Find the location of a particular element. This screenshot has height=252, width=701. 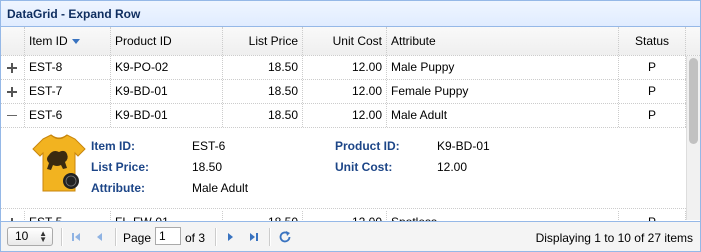

page-size-select: 10 ▲ ▼ is located at coordinates (30, 236).